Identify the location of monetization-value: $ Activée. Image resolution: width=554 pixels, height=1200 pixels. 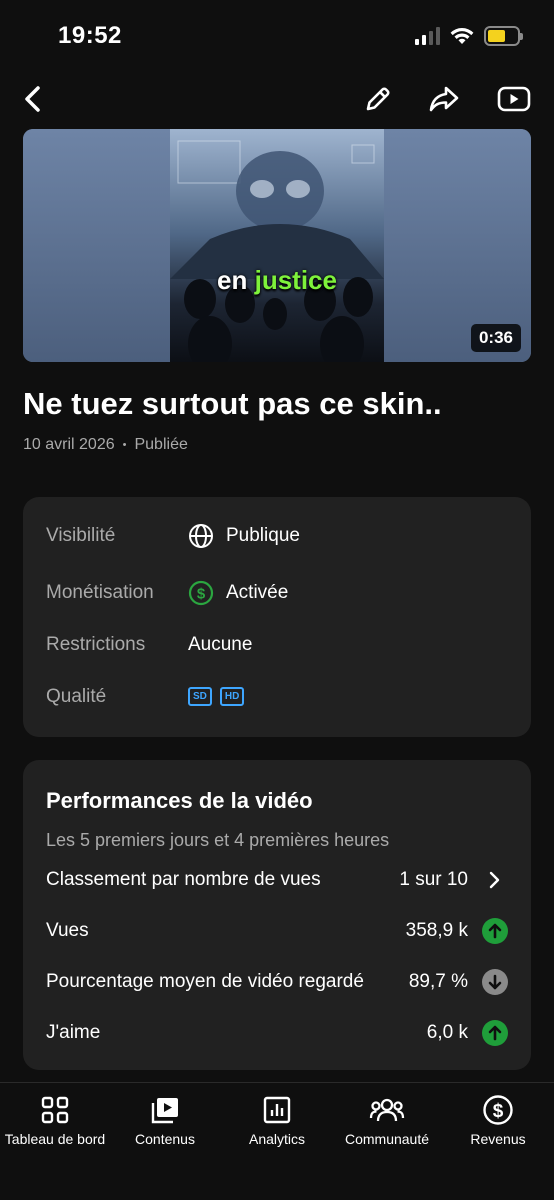
(238, 593).